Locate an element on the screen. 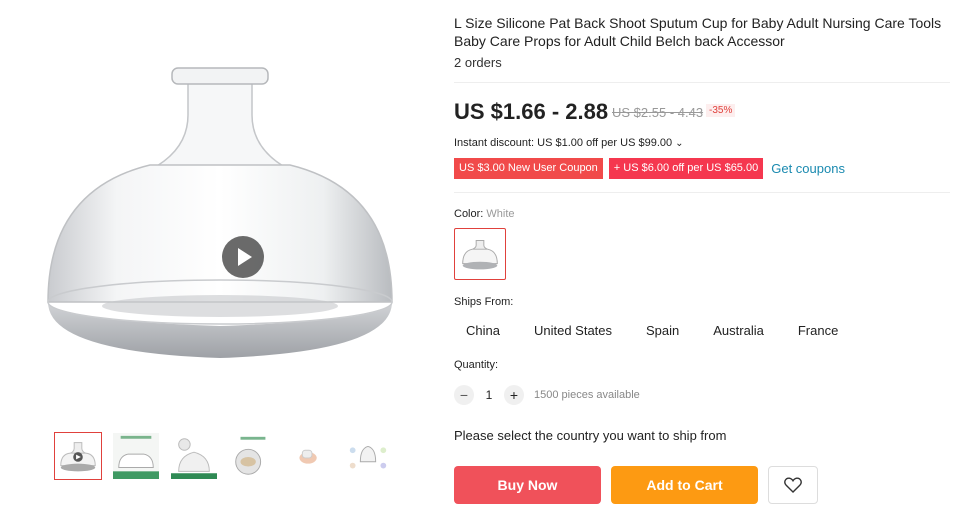 The width and height of the screenshot is (960, 515). hand-thumb-icon is located at coordinates (310, 456).